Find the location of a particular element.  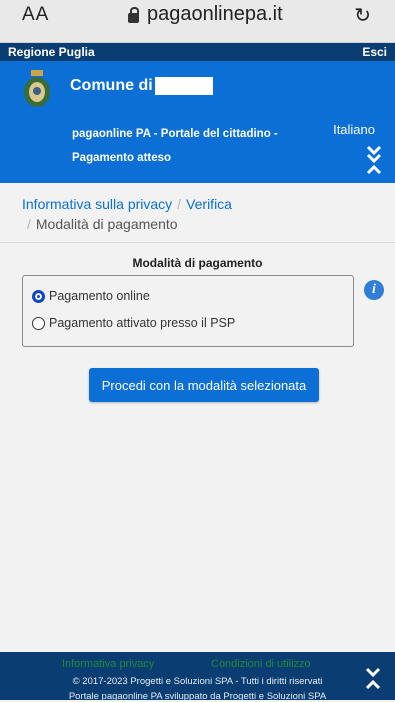

option-psp: Pagamento attivato presso il PSP is located at coordinates (133, 323).